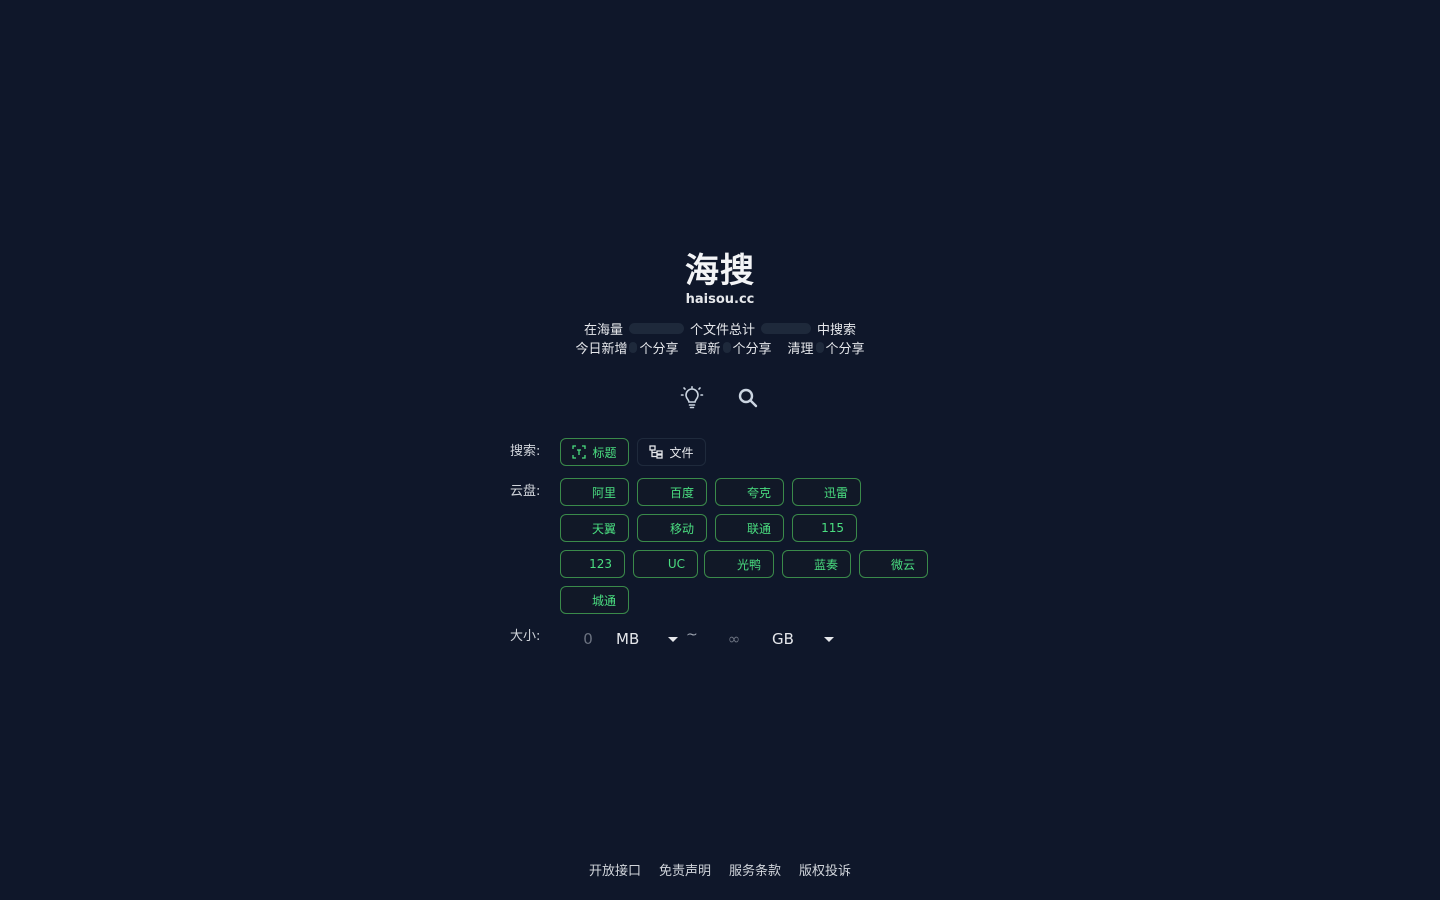 This screenshot has height=900, width=1440. What do you see at coordinates (707, 349) in the screenshot?
I see `stats-update-label: 更新` at bounding box center [707, 349].